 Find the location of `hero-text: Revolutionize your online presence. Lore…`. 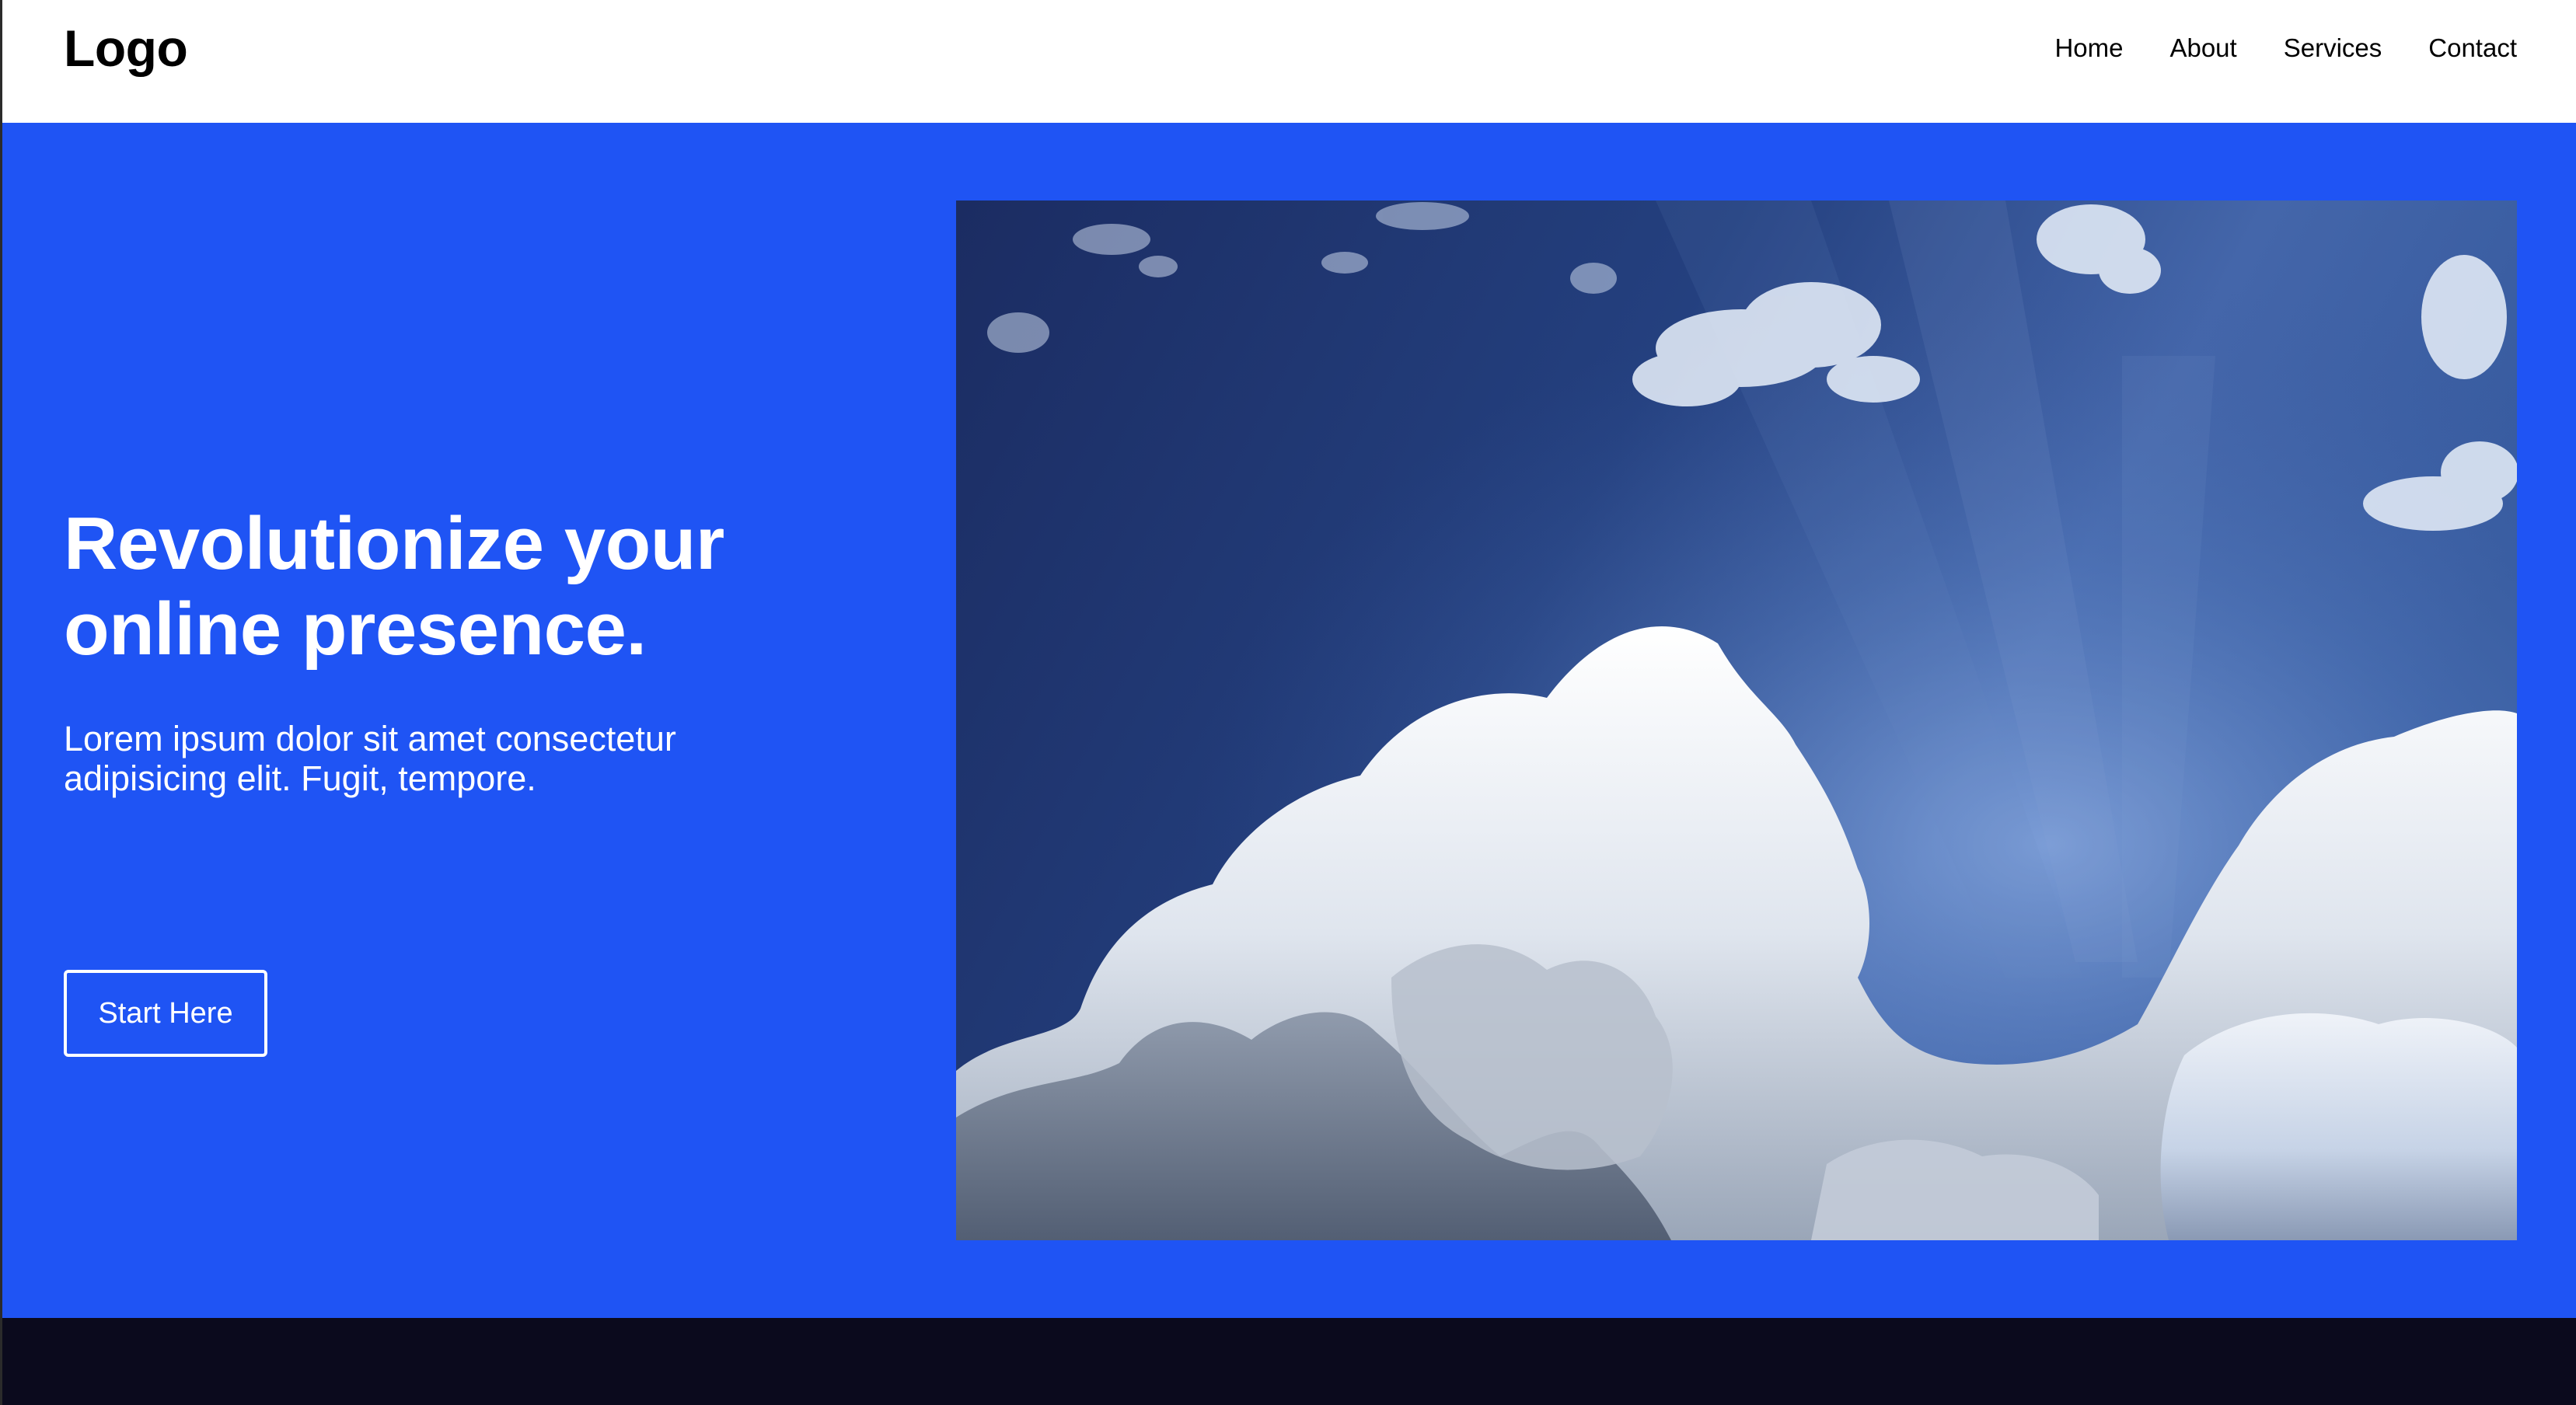

hero-text: Revolutionize your online presence. Lore… is located at coordinates (476, 779).